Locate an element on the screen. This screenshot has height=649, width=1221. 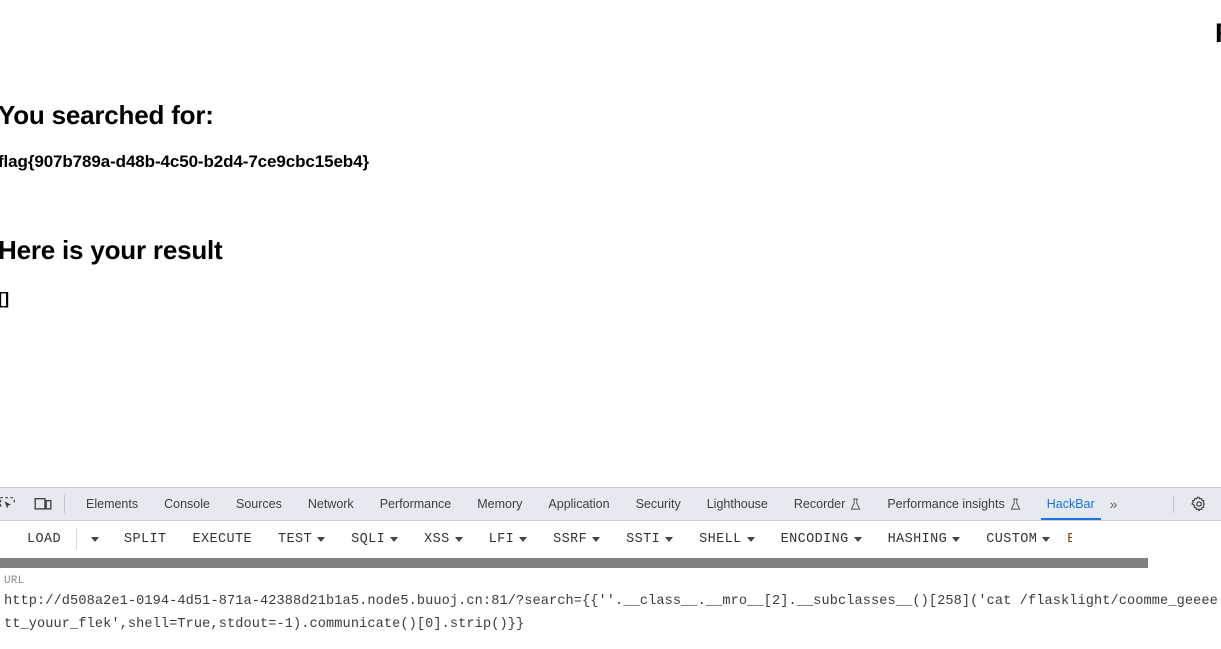
devtools-icon-divider is located at coordinates (64, 504).